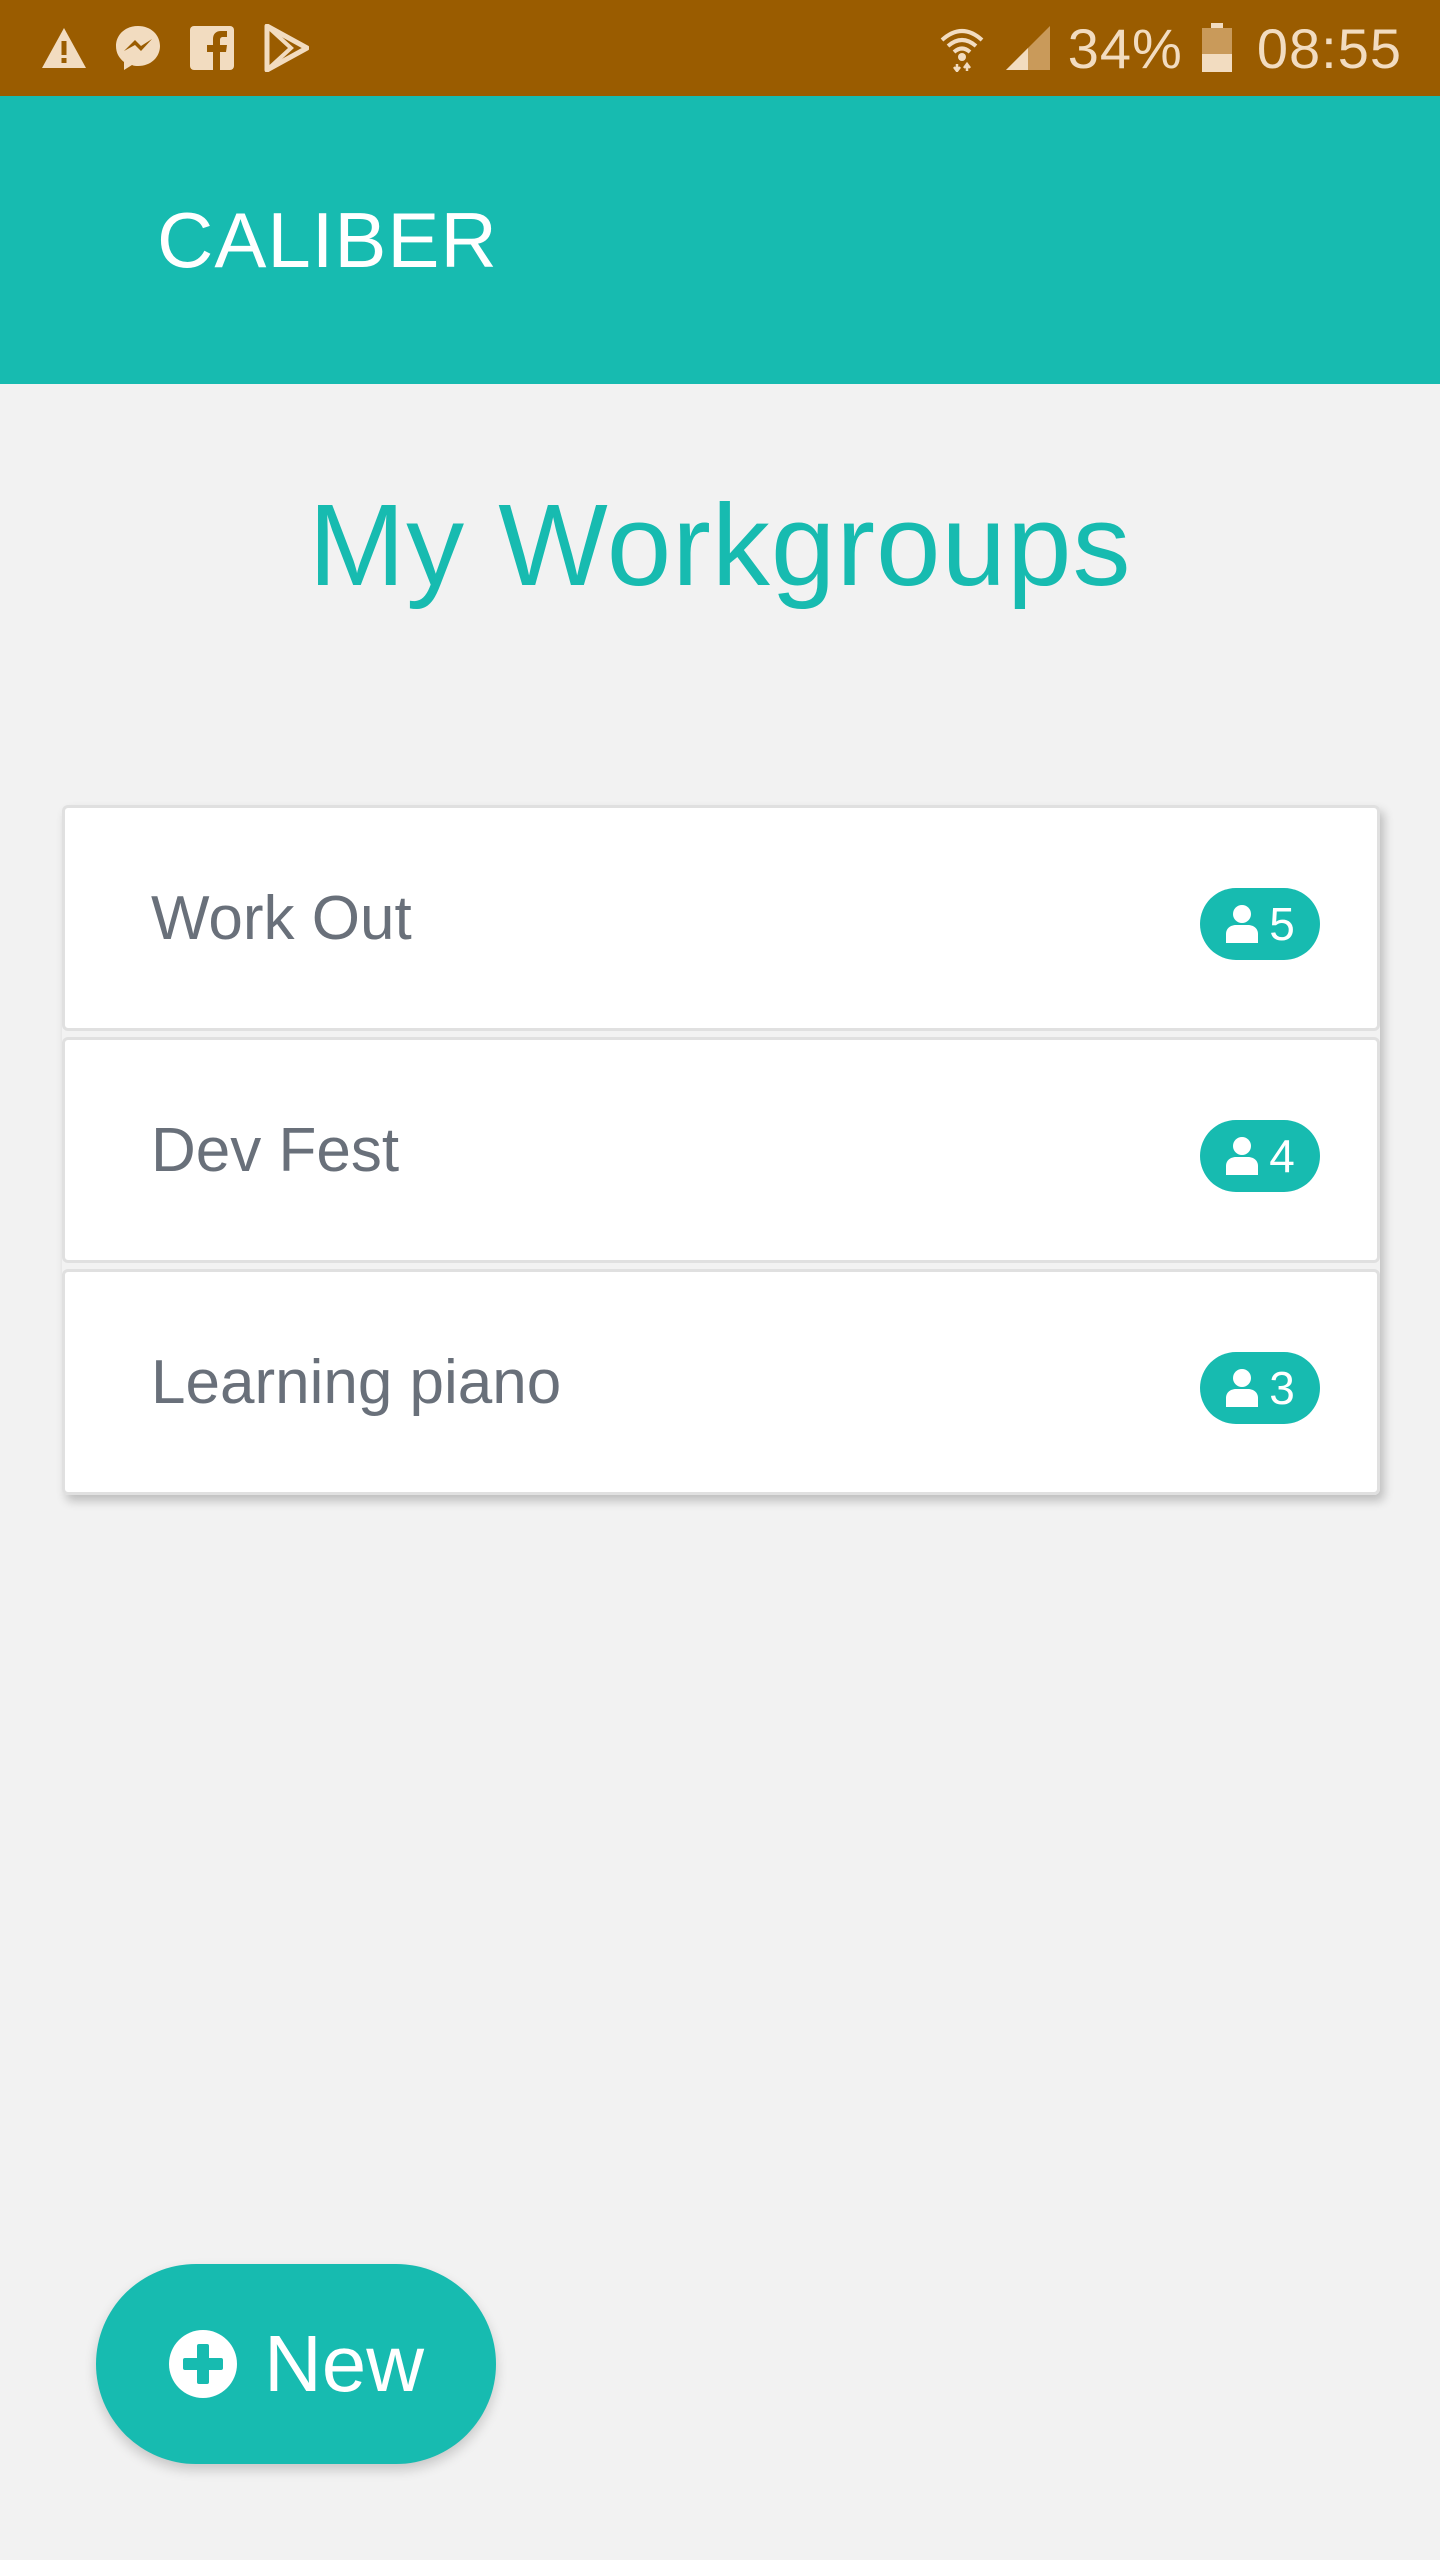 The width and height of the screenshot is (1440, 2560). What do you see at coordinates (138, 48) in the screenshot?
I see `messenger-icon` at bounding box center [138, 48].